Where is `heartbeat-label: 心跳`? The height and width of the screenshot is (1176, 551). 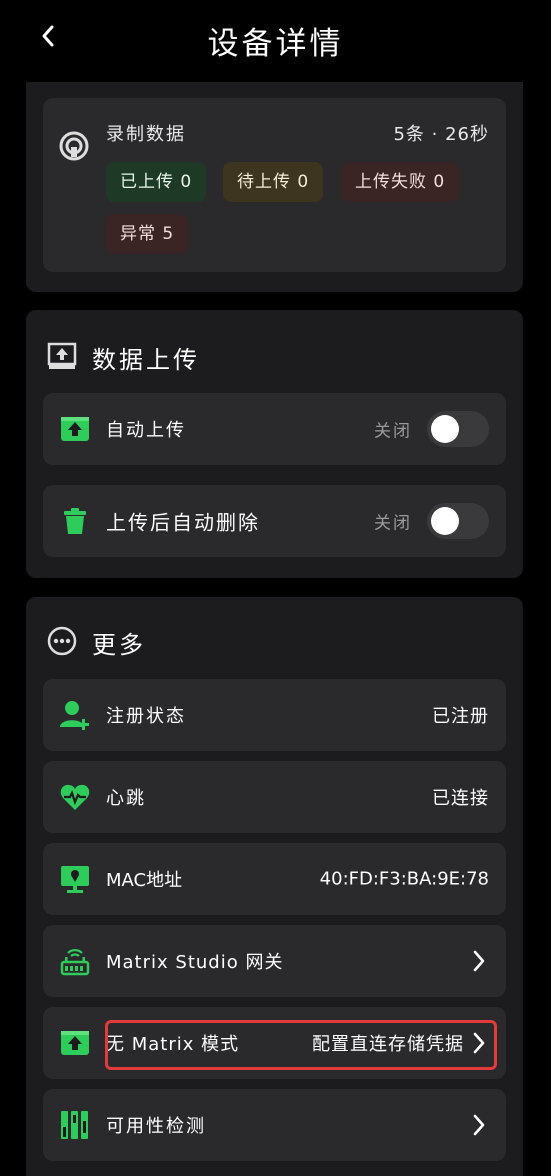 heartbeat-label: 心跳 is located at coordinates (126, 798).